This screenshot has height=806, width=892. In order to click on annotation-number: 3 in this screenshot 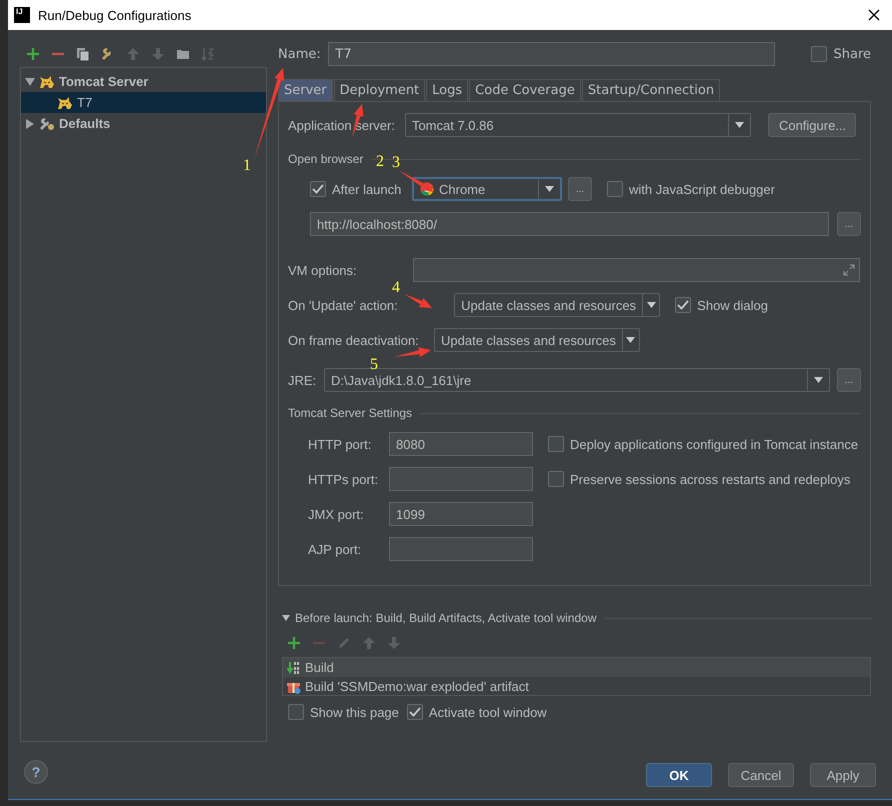, I will do `click(396, 162)`.